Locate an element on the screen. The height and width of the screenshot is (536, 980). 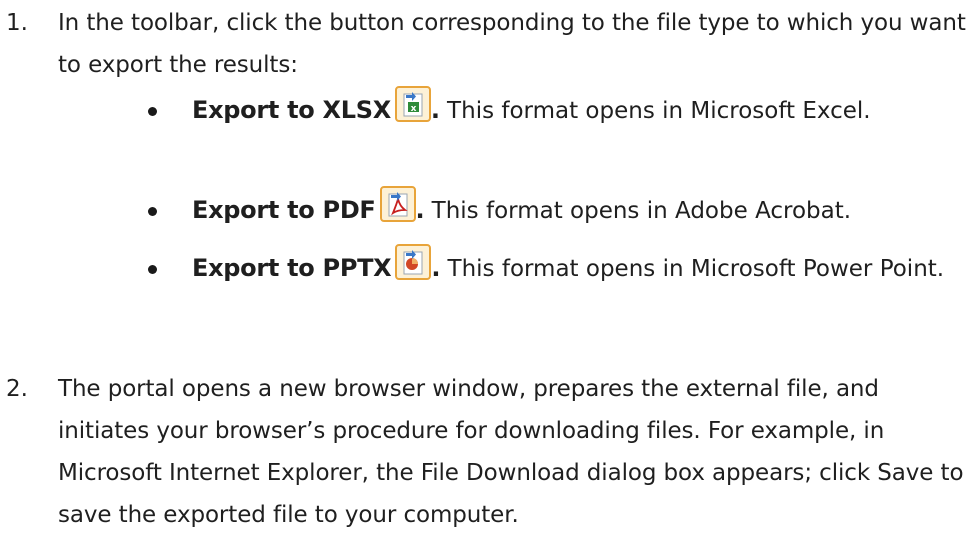
svg-text: x is located at coordinates (414, 109).